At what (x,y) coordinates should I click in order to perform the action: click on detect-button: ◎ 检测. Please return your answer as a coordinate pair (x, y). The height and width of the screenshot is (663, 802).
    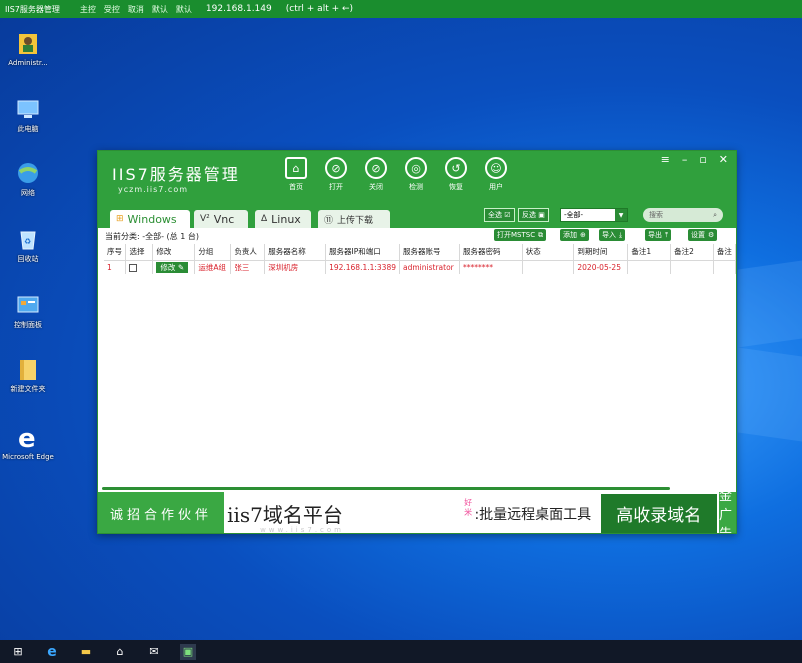
    Looking at the image, I should click on (416, 174).